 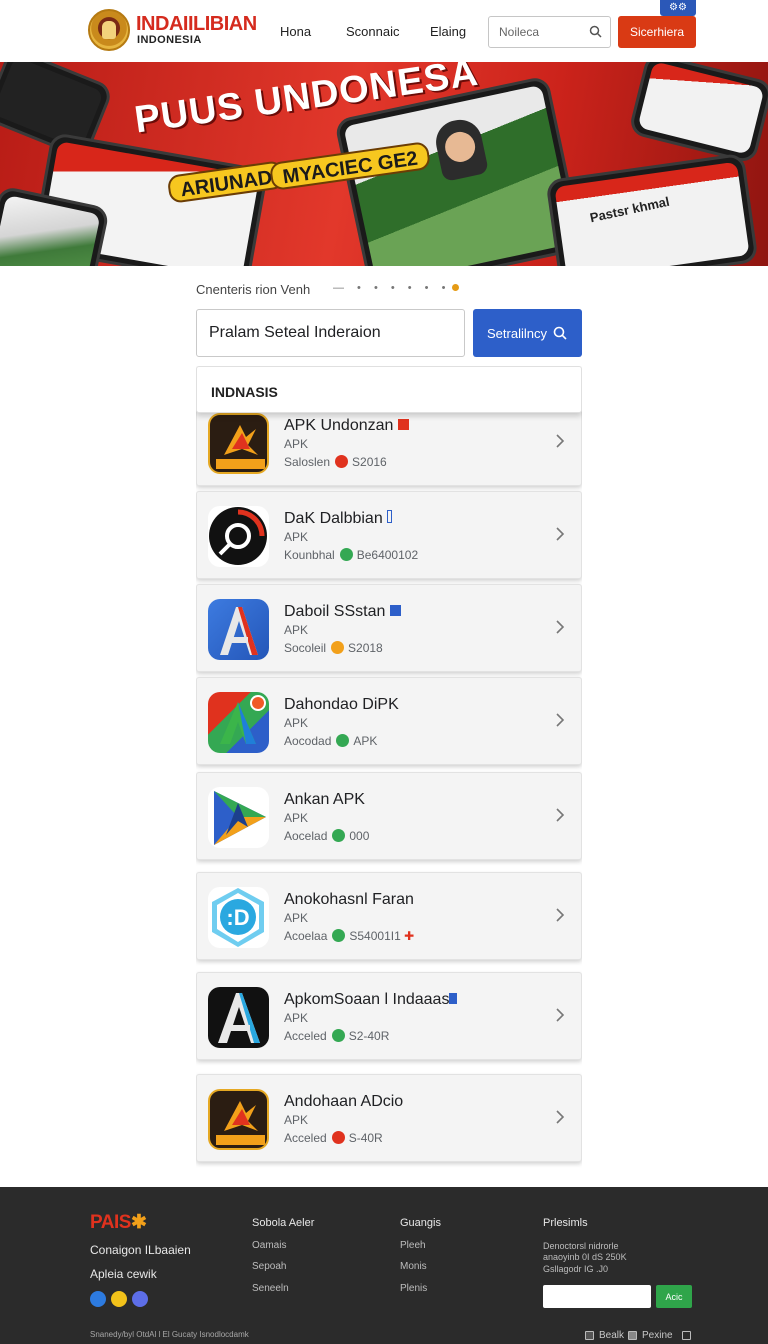 I want to click on app-meta: Saloslen S2016, so click(x=335, y=462).